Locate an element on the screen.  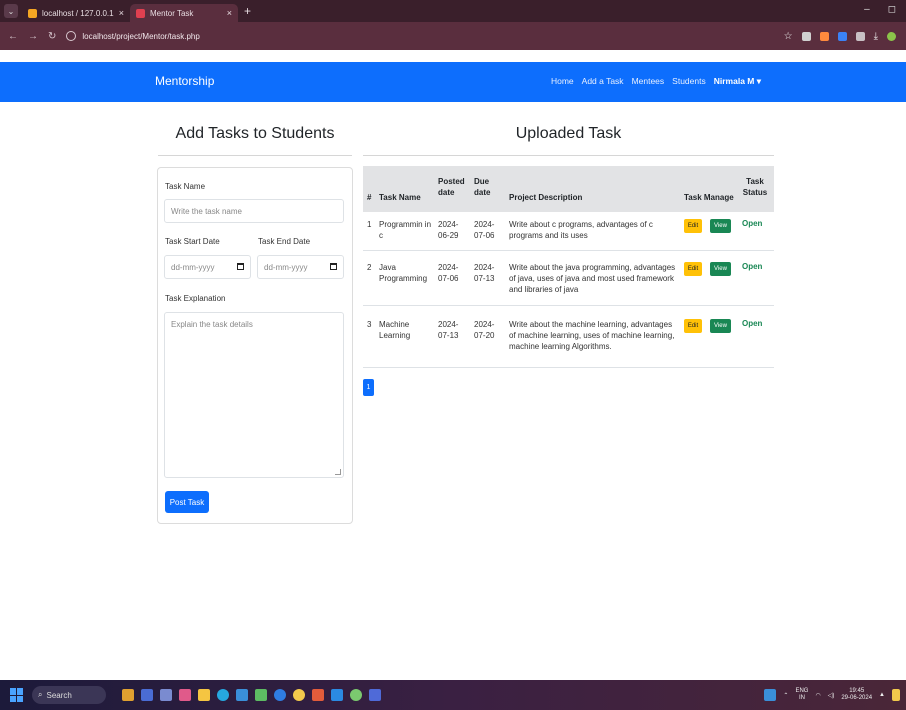
file-explorer-icon is located at coordinates (204, 695).